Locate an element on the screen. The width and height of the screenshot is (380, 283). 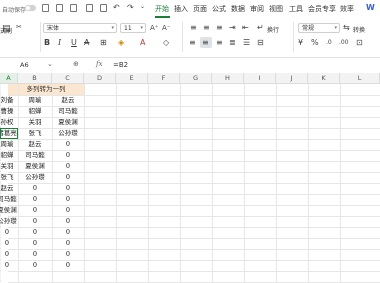
clear-format-icon: ◇ is located at coordinates (166, 43).